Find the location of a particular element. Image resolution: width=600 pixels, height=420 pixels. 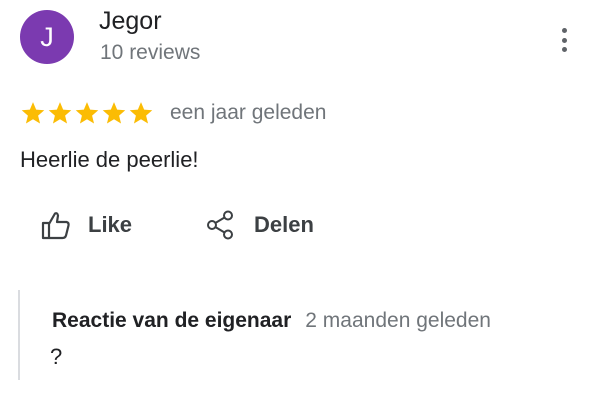

more-options-button is located at coordinates (564, 40).